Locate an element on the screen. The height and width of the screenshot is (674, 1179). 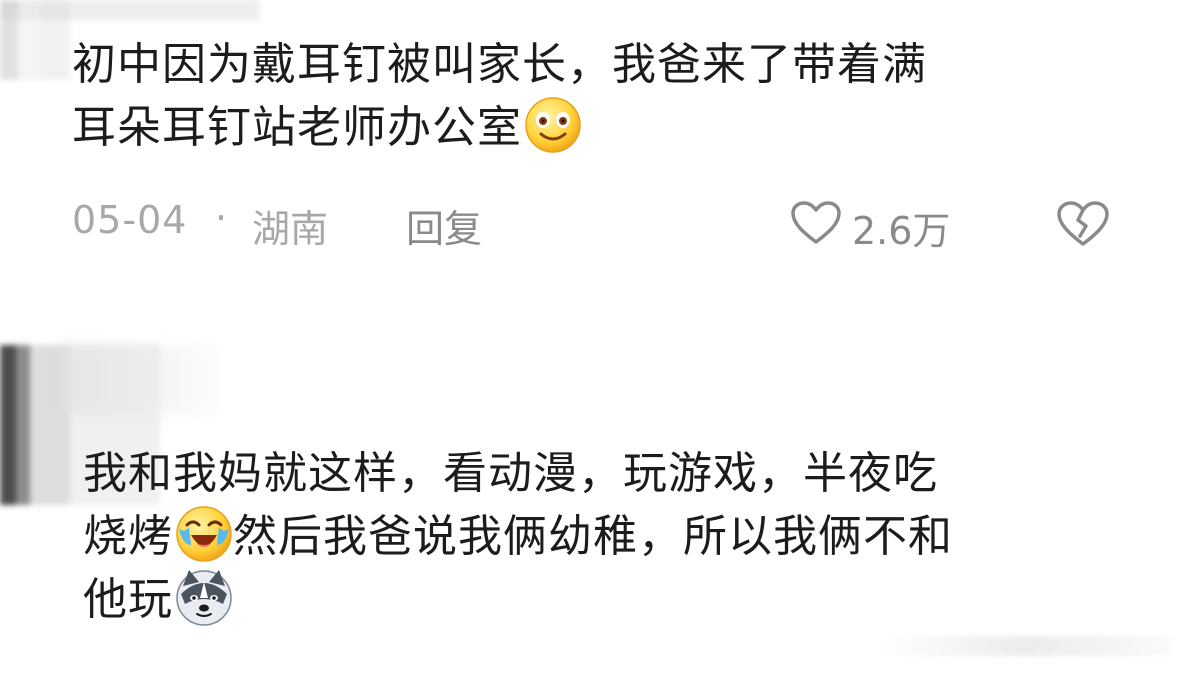
laughing-crying-emoji-icon is located at coordinates (204, 534).